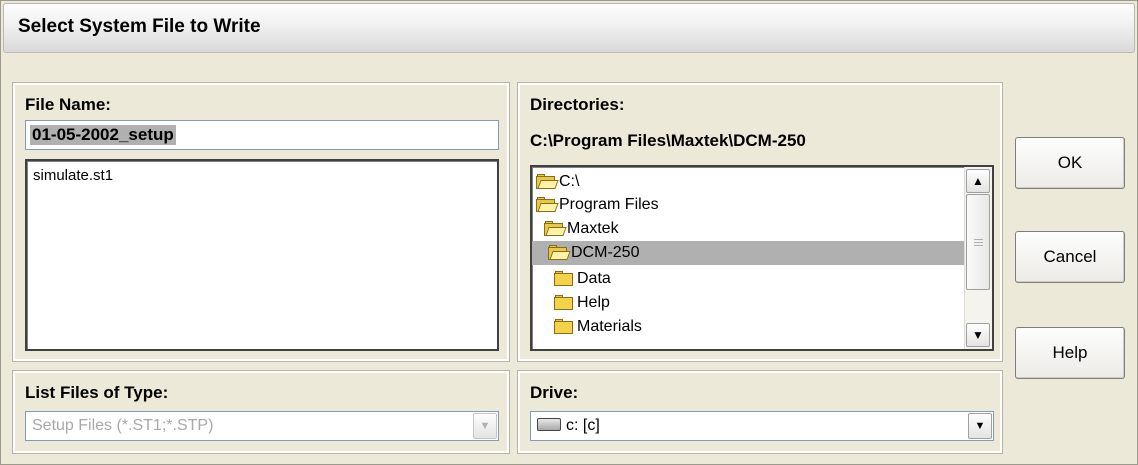 The width and height of the screenshot is (1138, 465). Describe the element at coordinates (554, 392) in the screenshot. I see `drive-label: Drive:` at that location.